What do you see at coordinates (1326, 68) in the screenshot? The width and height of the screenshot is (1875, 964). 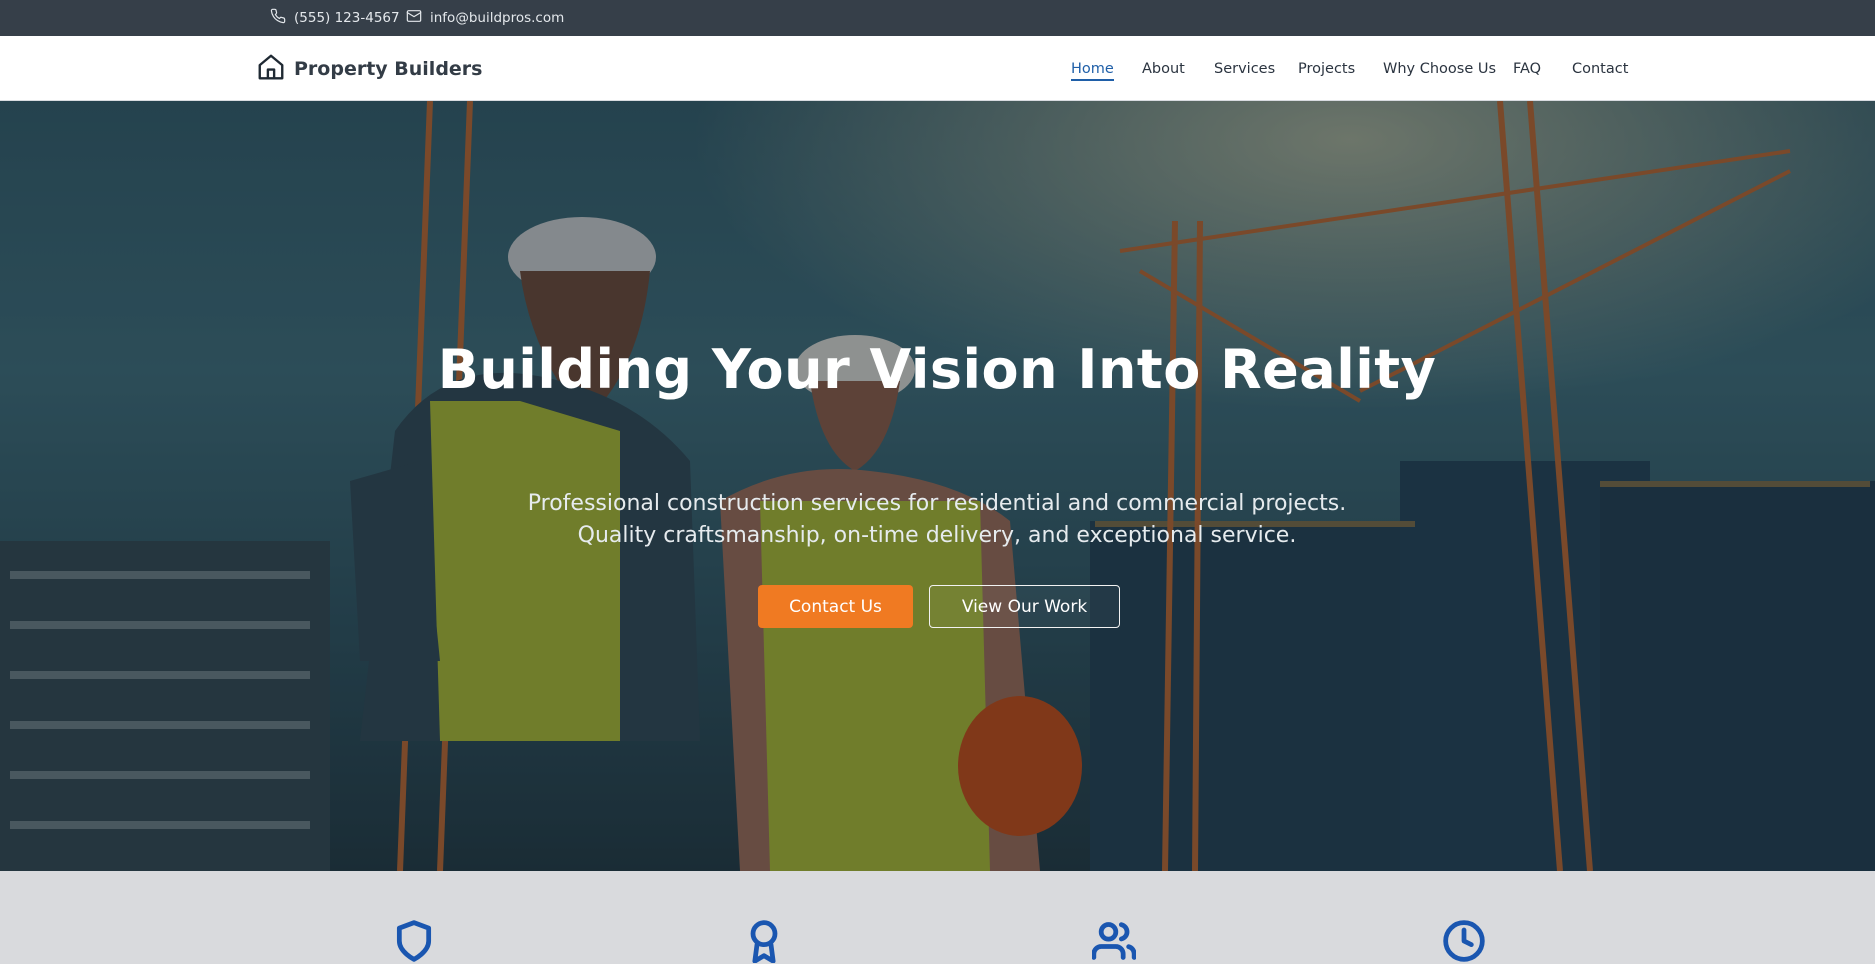 I see `nav-projects: Projects` at bounding box center [1326, 68].